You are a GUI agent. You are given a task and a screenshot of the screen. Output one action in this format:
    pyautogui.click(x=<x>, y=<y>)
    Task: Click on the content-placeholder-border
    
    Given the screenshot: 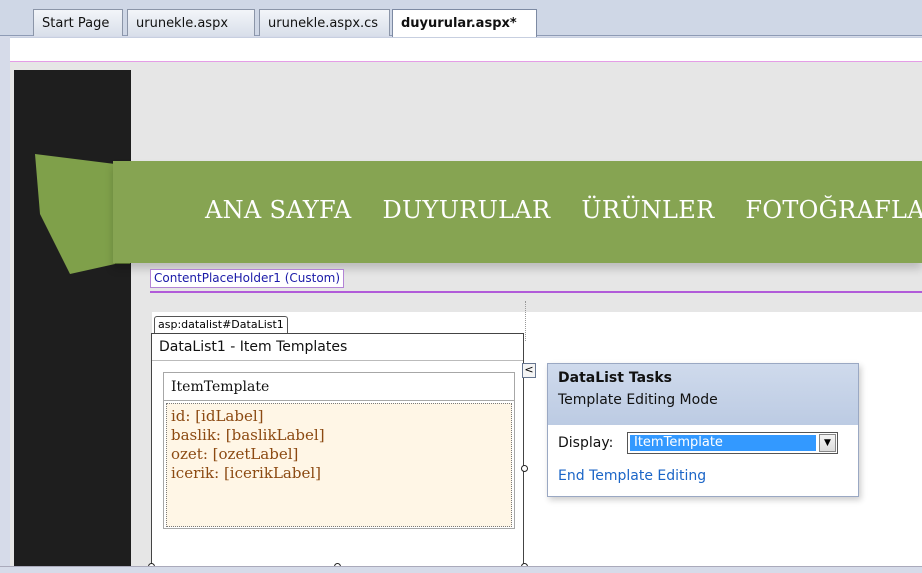 What is the action you would take?
    pyautogui.click(x=536, y=292)
    